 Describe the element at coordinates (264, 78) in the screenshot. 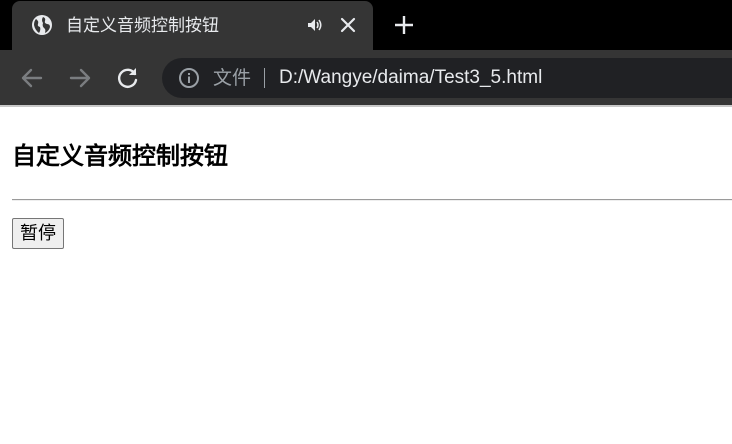

I see `address-separator` at that location.